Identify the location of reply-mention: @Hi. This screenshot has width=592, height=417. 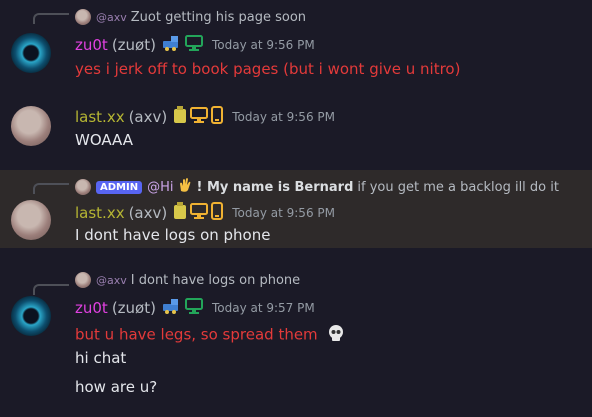
(160, 187).